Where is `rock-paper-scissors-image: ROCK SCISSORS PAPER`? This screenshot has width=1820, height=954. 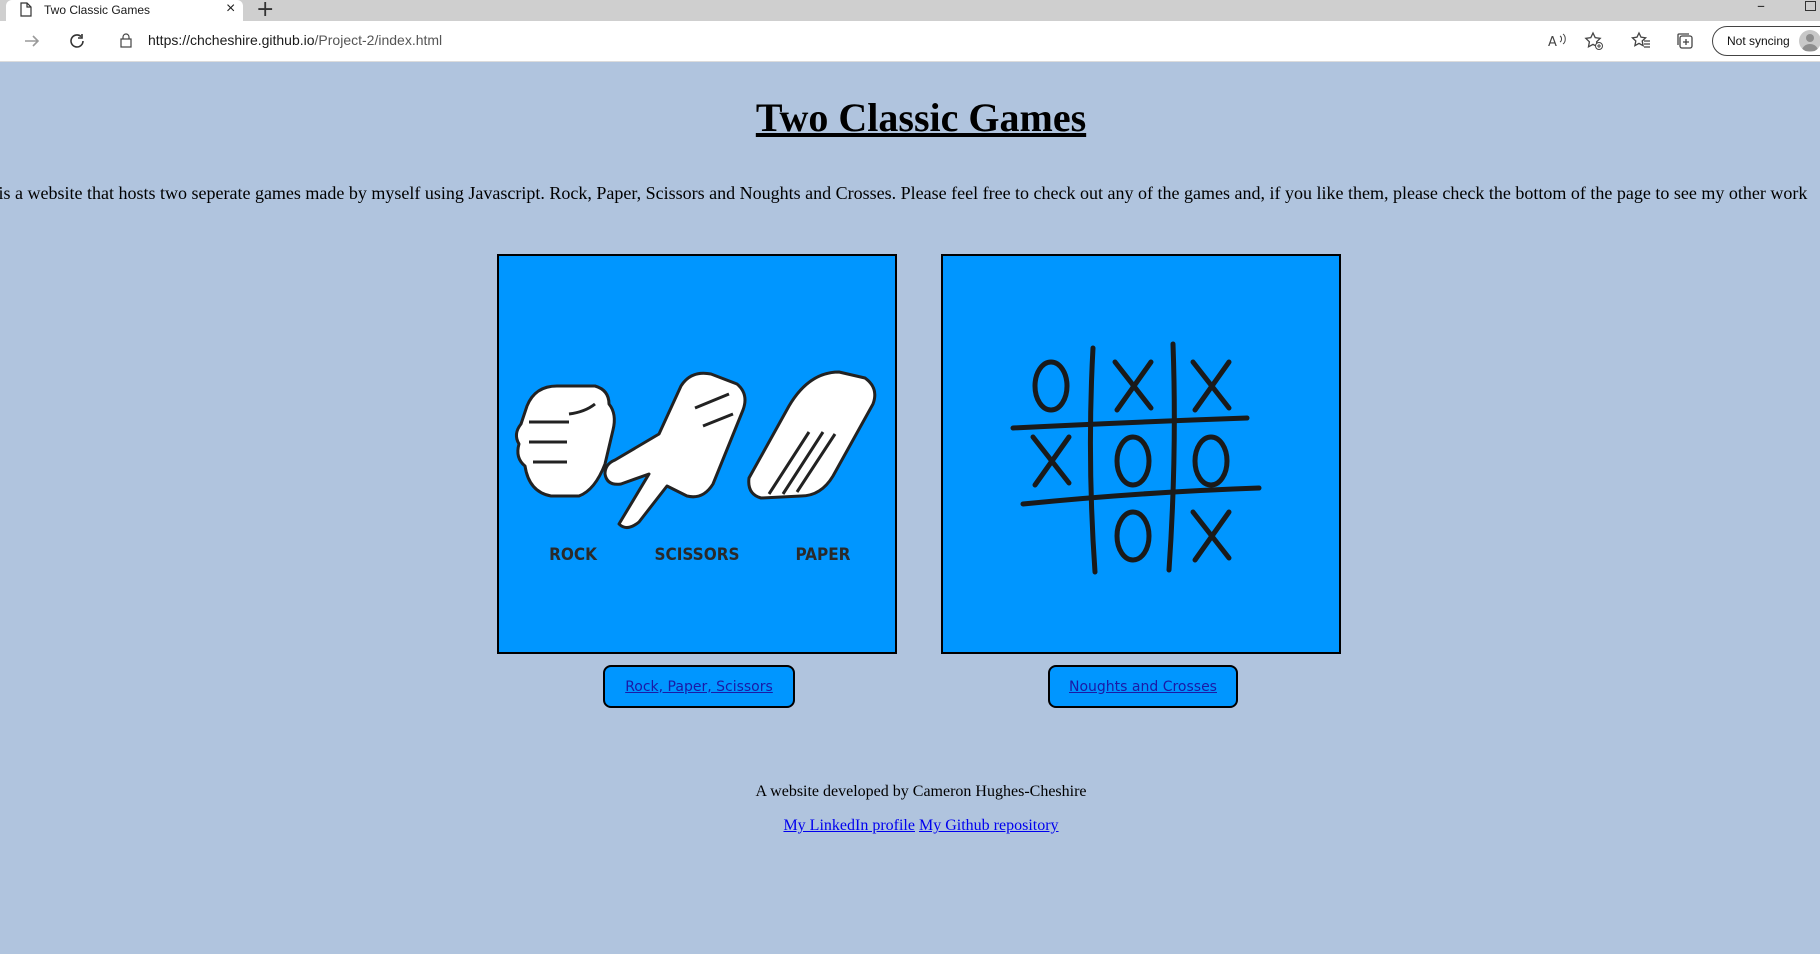 rock-paper-scissors-image: ROCK SCISSORS PAPER is located at coordinates (695, 467).